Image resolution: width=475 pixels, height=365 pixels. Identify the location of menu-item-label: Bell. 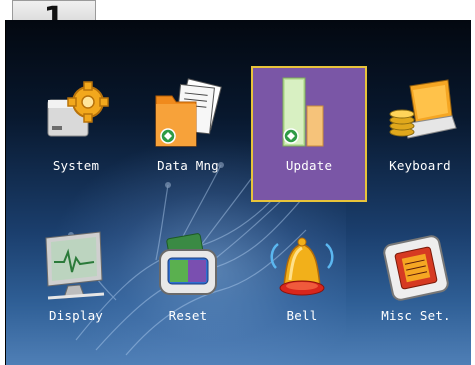
(302, 315).